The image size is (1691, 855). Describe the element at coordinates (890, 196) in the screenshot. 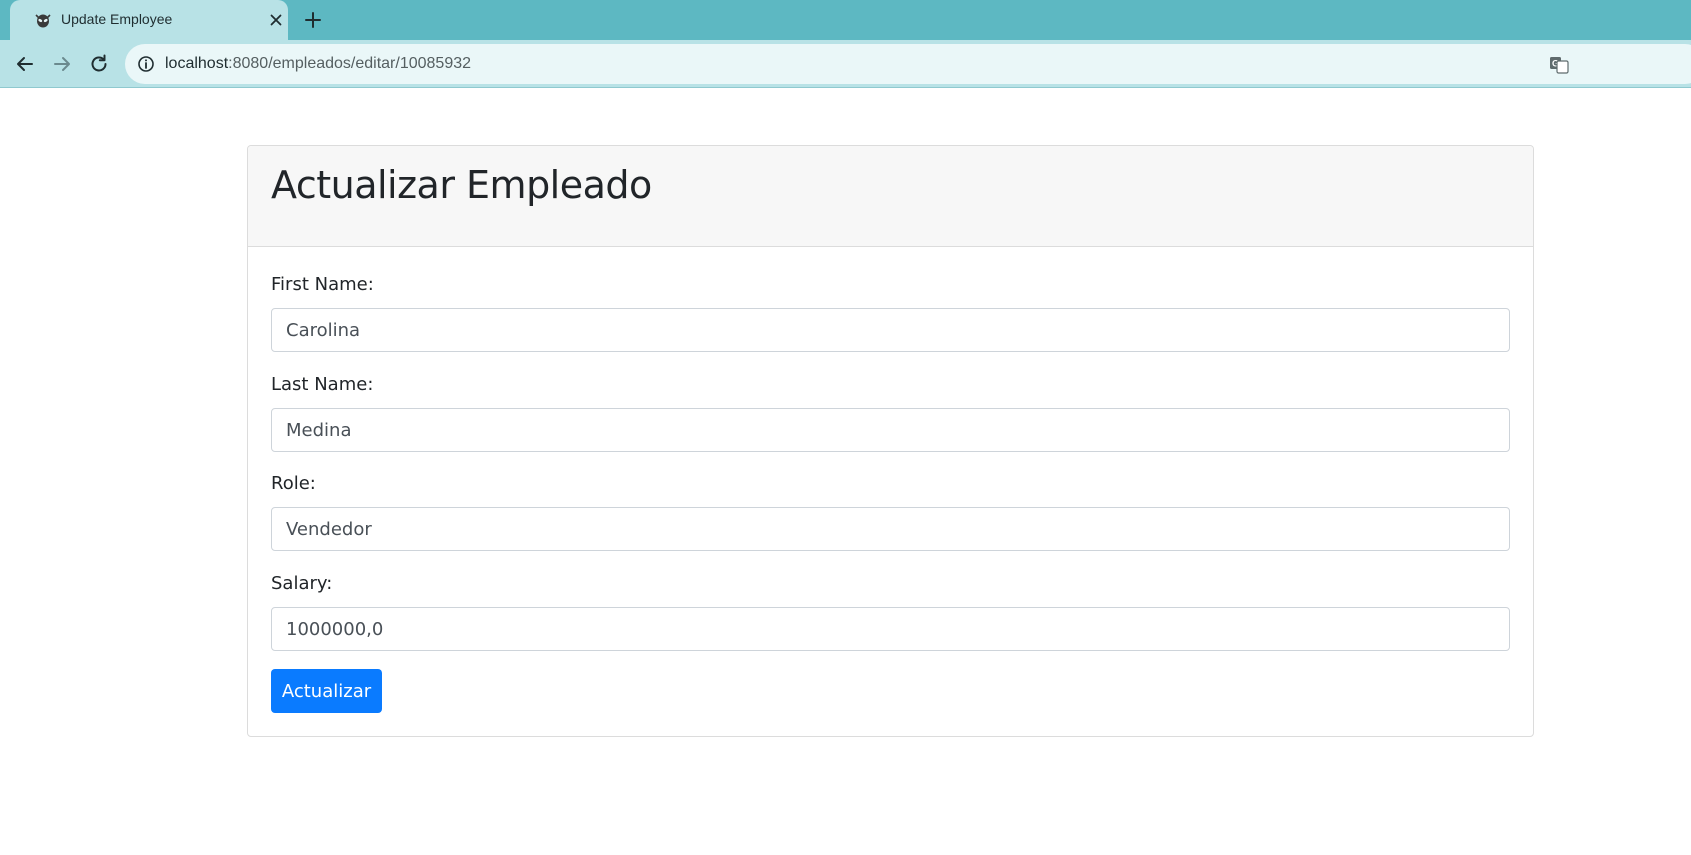

I see `card-header: Actualizar Empleado` at that location.